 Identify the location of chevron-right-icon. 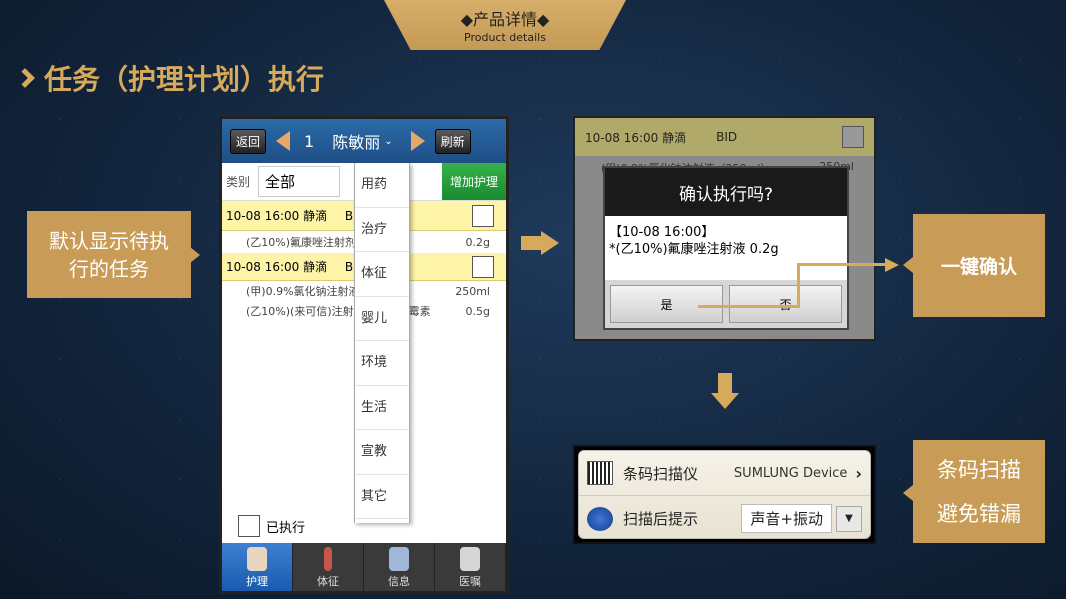
(25, 78).